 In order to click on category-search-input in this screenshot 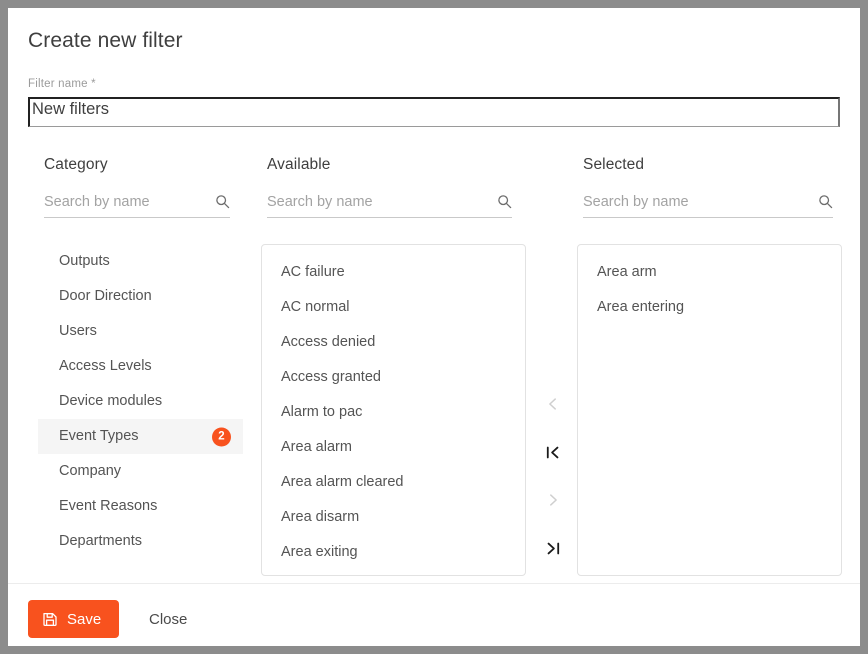, I will do `click(137, 202)`.